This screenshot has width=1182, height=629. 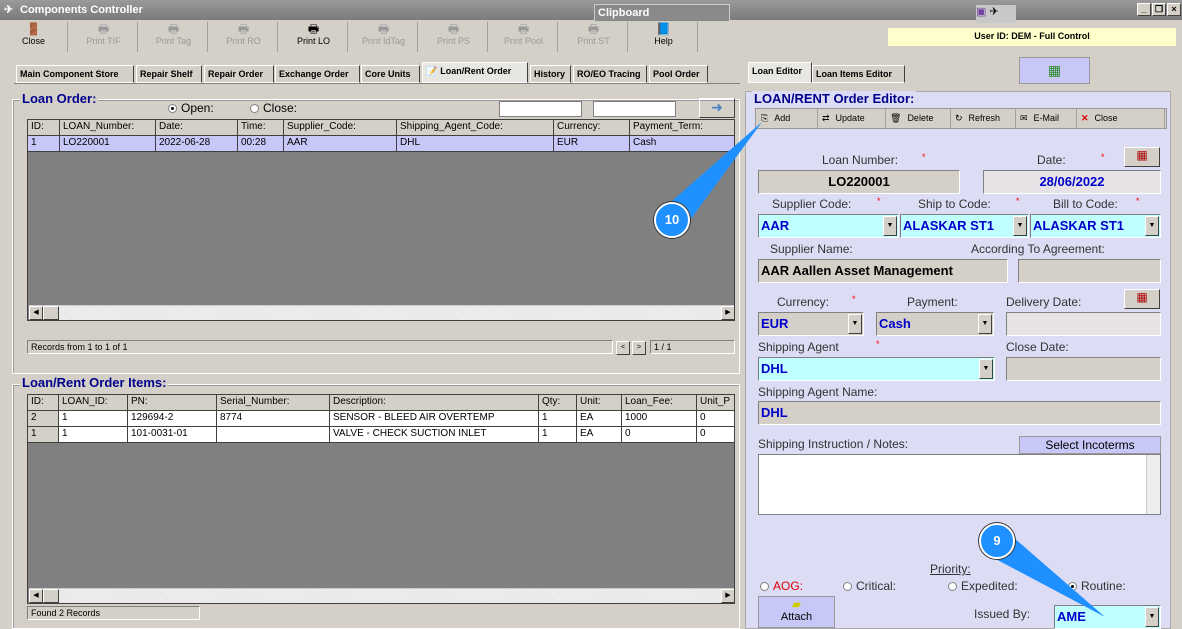 What do you see at coordinates (453, 41) in the screenshot?
I see `toolbar-label: Print PS` at bounding box center [453, 41].